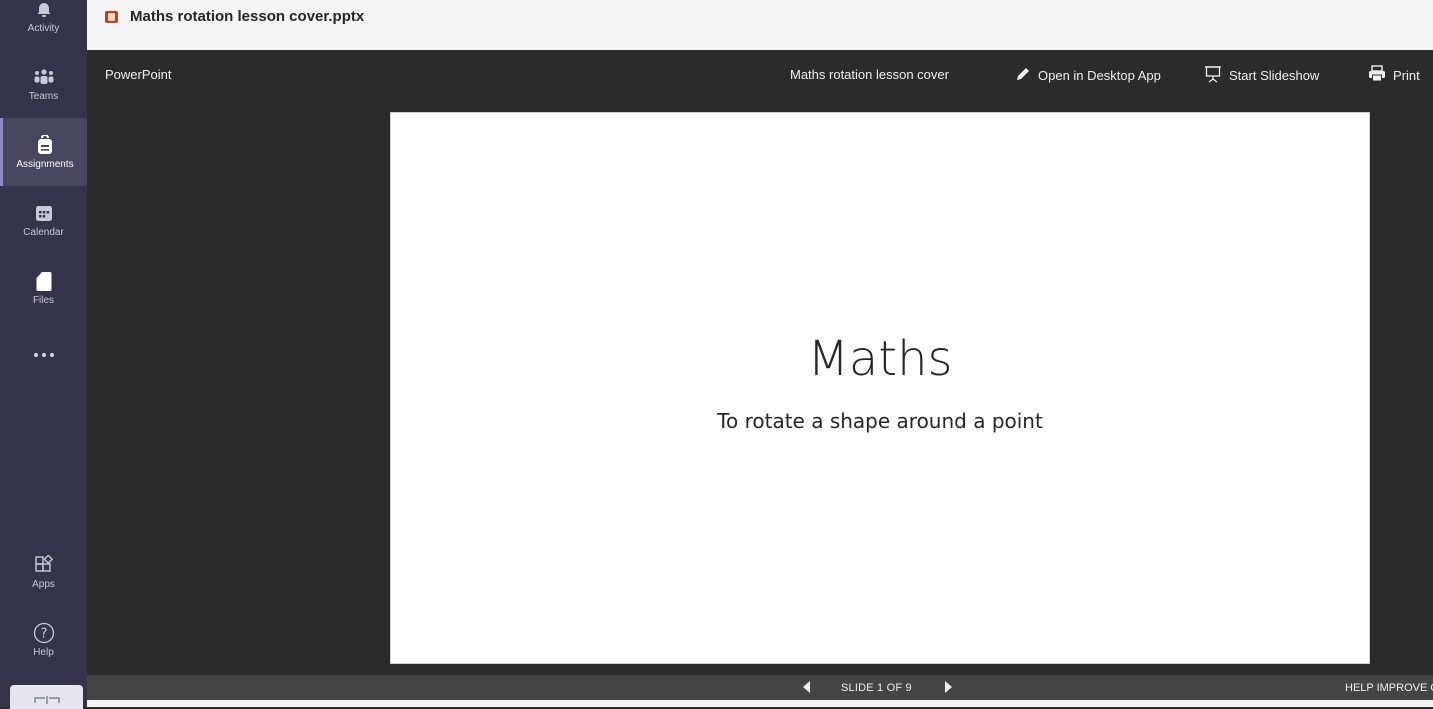 The width and height of the screenshot is (1433, 709). I want to click on device-button, so click(46, 697).